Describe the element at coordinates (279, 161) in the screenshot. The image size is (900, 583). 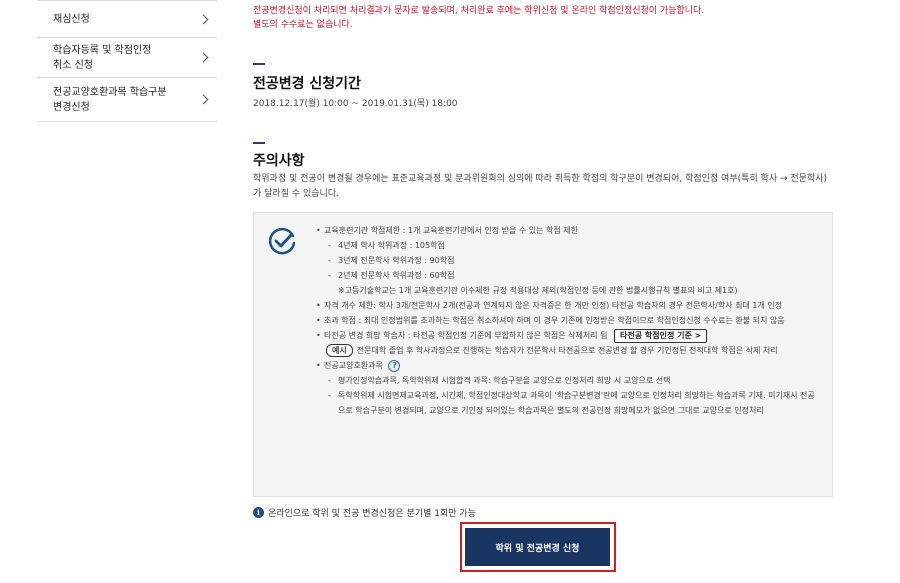
I see `caution-section-title: 주의사항` at that location.